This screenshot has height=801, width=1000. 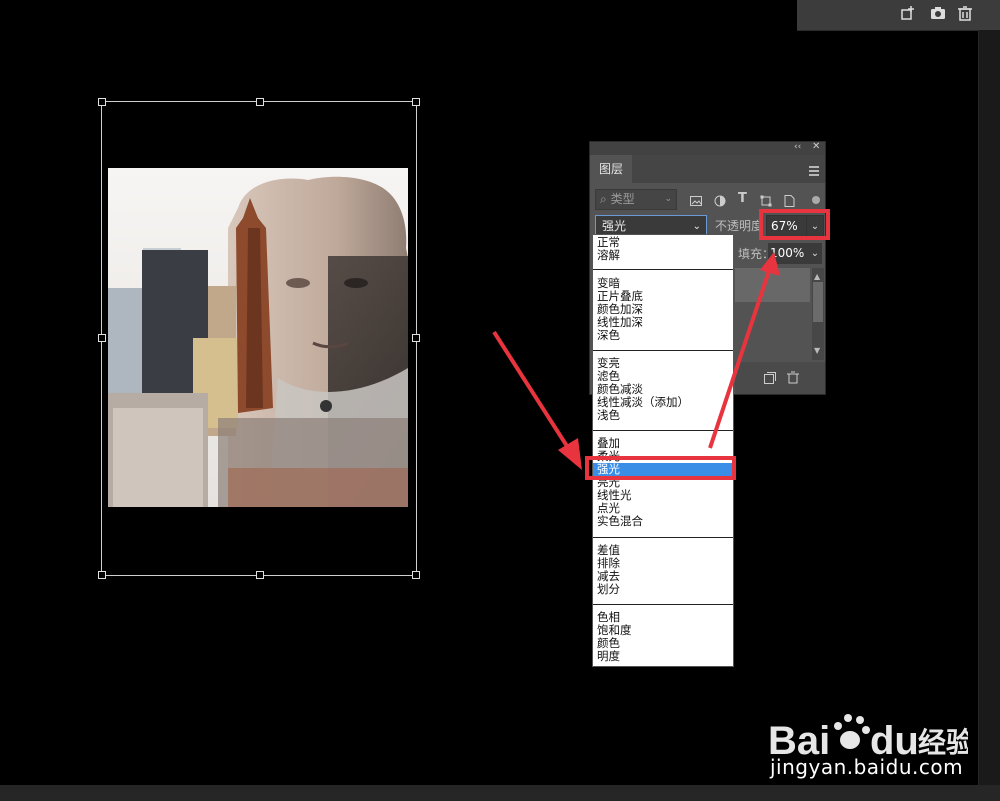 I want to click on opacity-label: 不透明度, so click(x=739, y=226).